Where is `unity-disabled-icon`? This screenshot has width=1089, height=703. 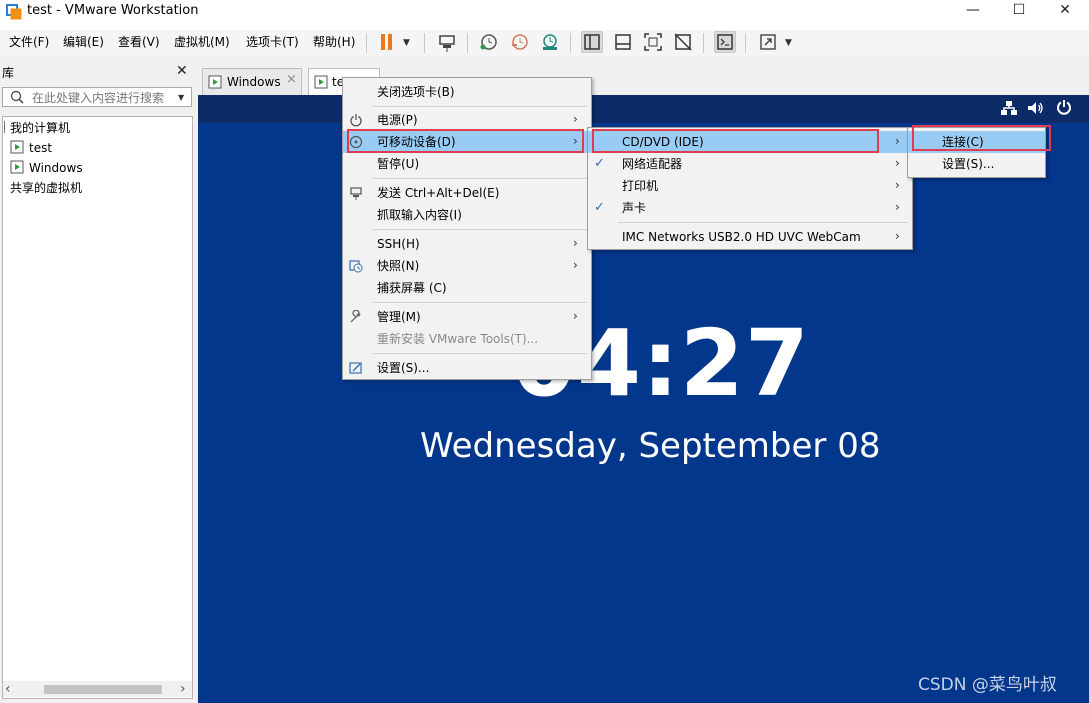 unity-disabled-icon is located at coordinates (683, 42).